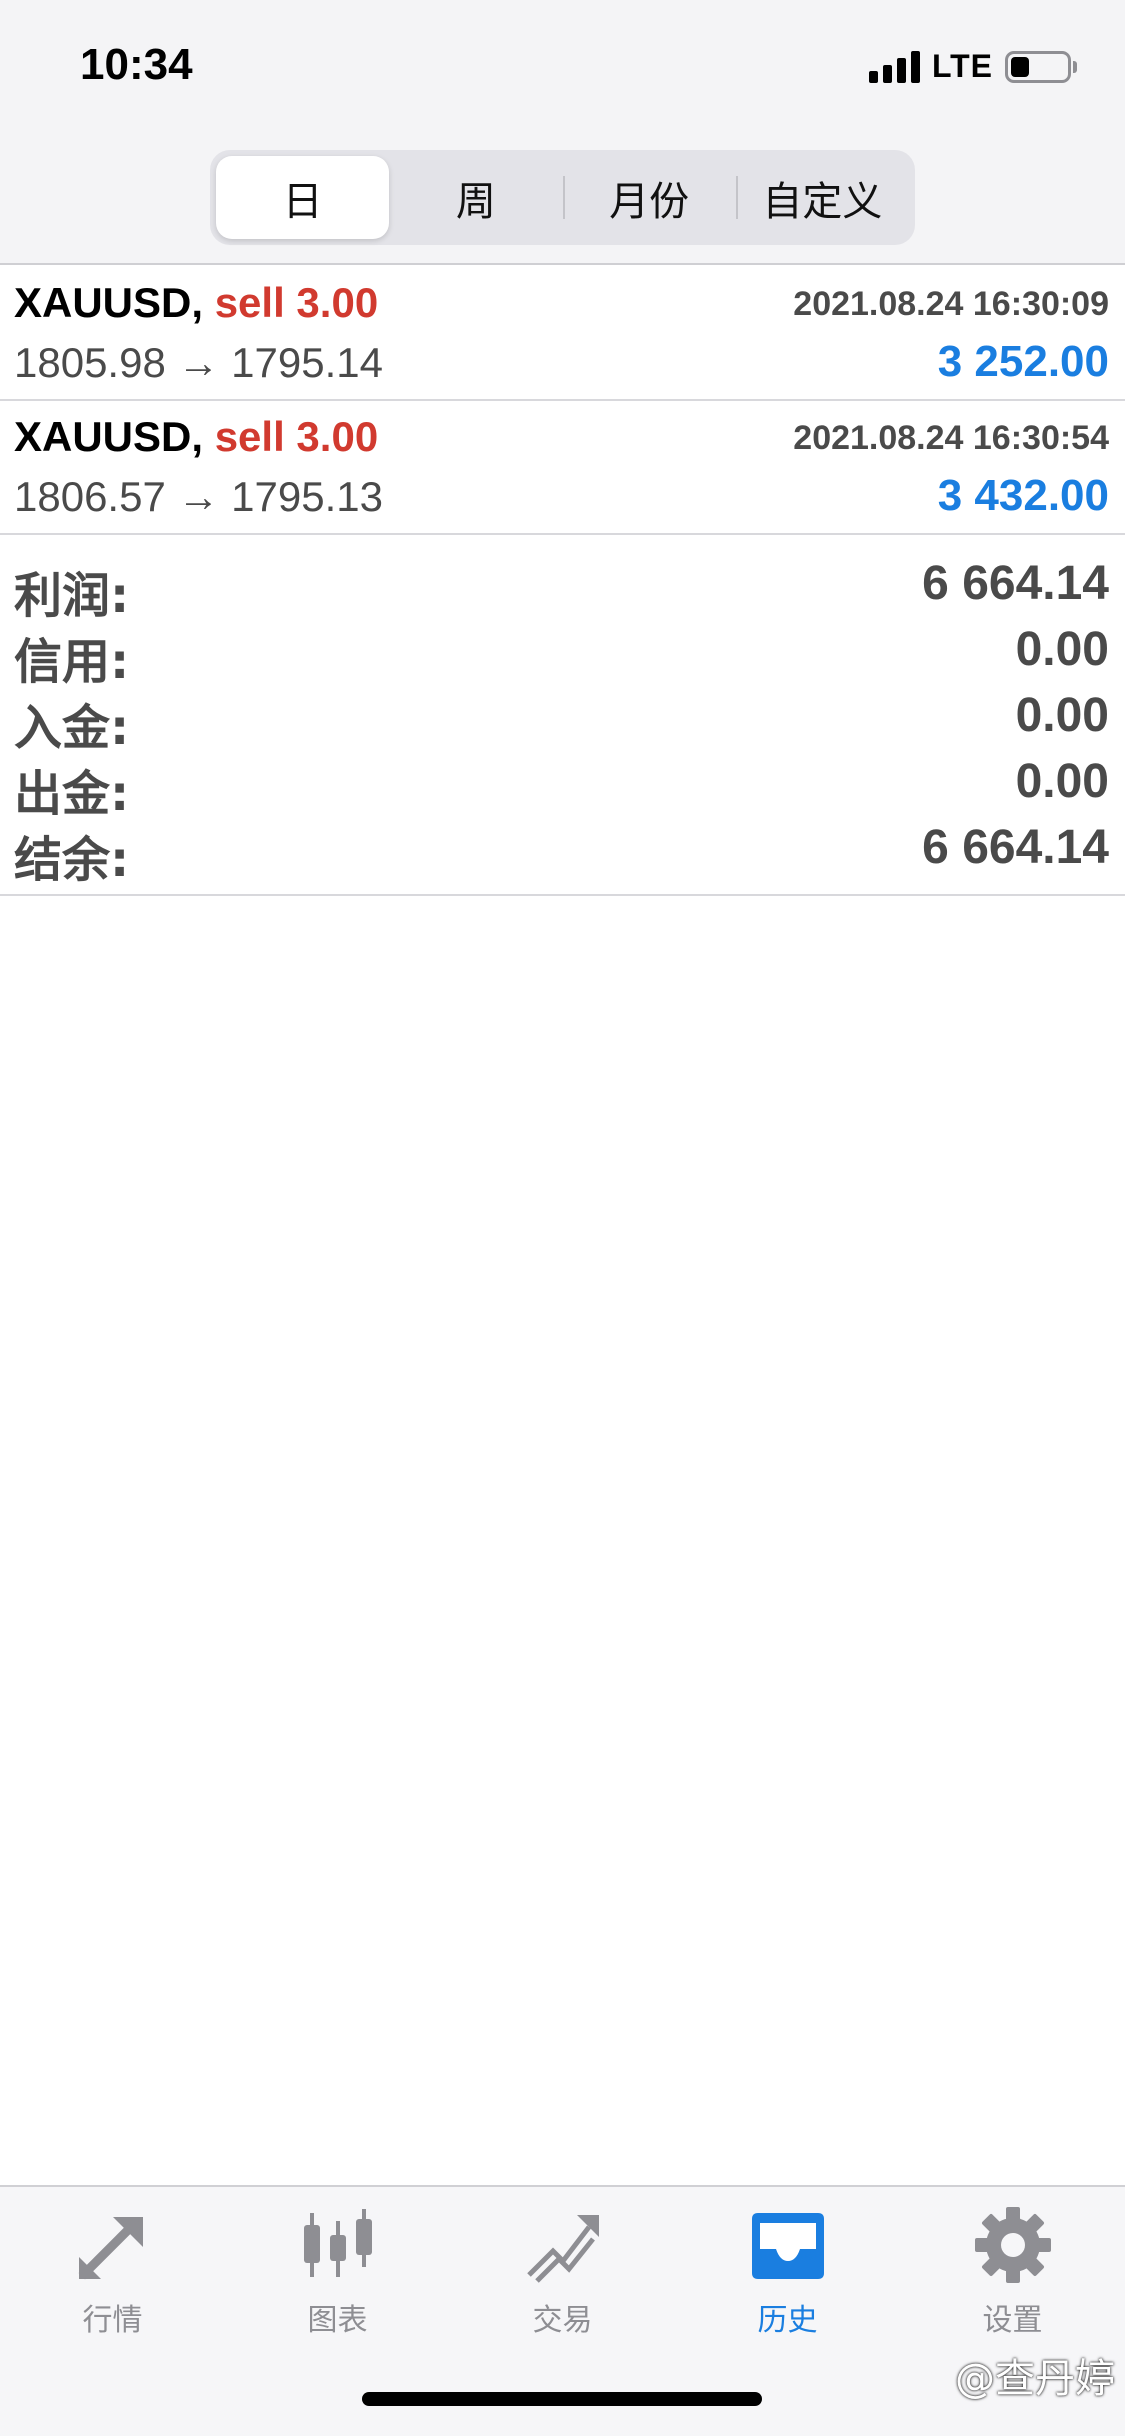 This screenshot has width=1125, height=2436. Describe the element at coordinates (1023, 361) in the screenshot. I see `trade-profit: 3 252.00` at that location.